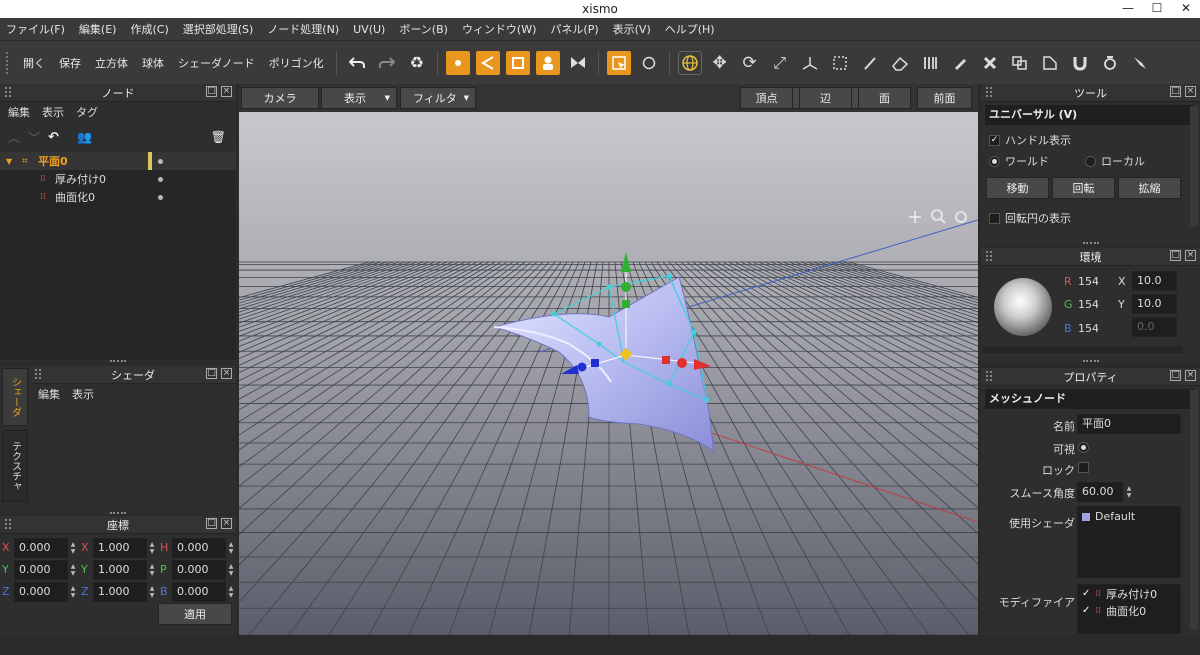 This screenshot has height=655, width=1200. I want to click on sphere-button: 球体, so click(153, 63).